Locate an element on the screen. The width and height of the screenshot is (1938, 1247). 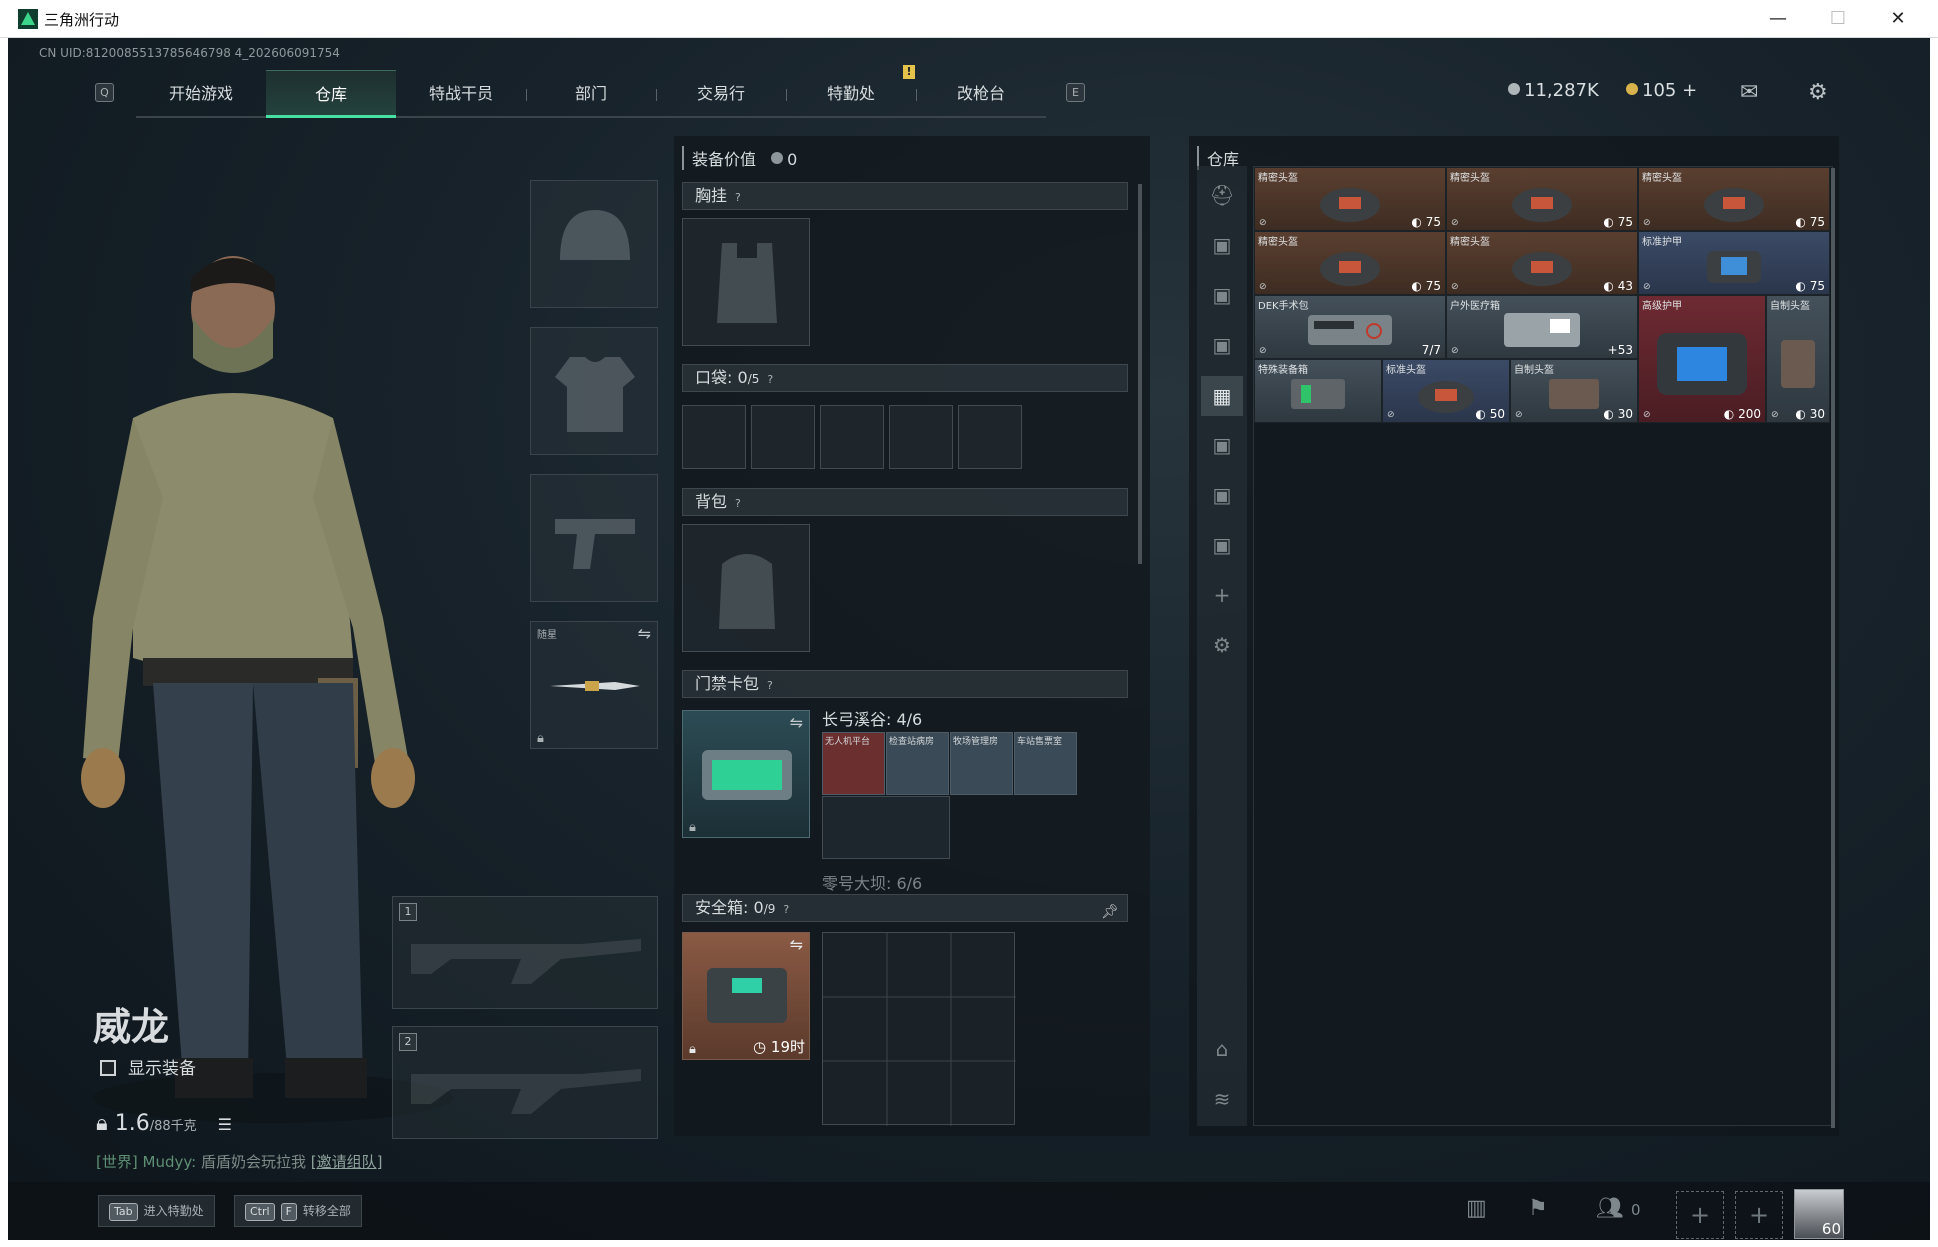
warehouse-item: 高级护甲 ⊘ ◐ 200 is located at coordinates (1702, 359).